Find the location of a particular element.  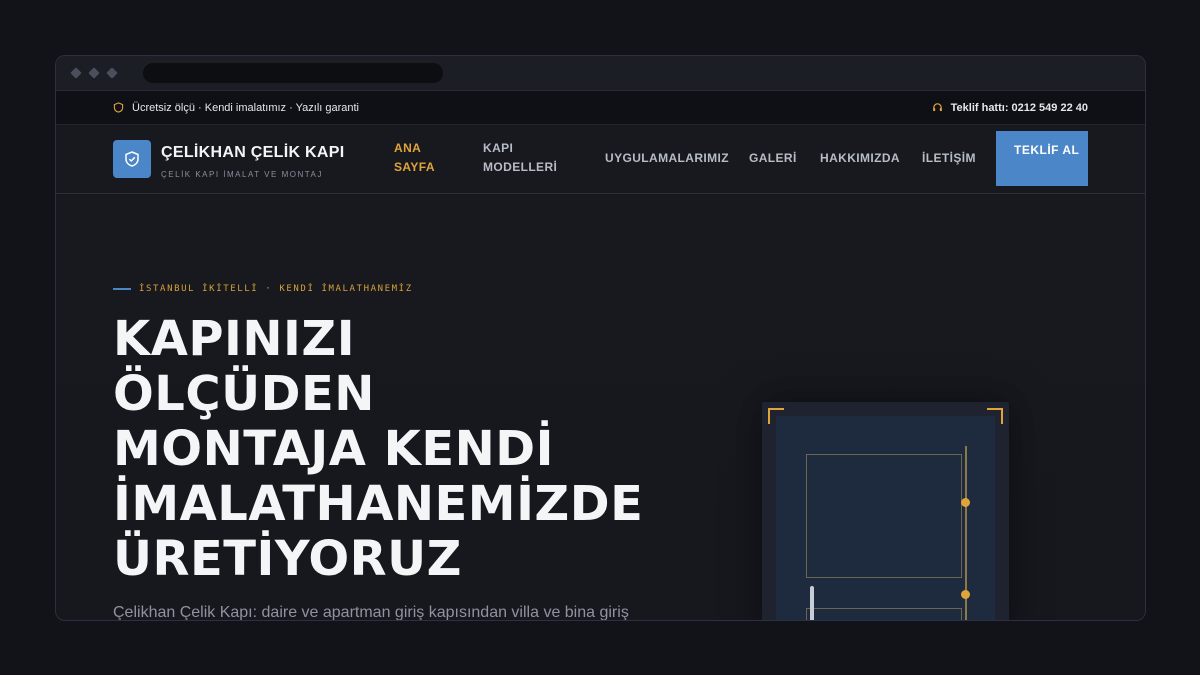

brand-tagline: ÇELİK KAPI İMALAT VE MONTAJ is located at coordinates (242, 174).